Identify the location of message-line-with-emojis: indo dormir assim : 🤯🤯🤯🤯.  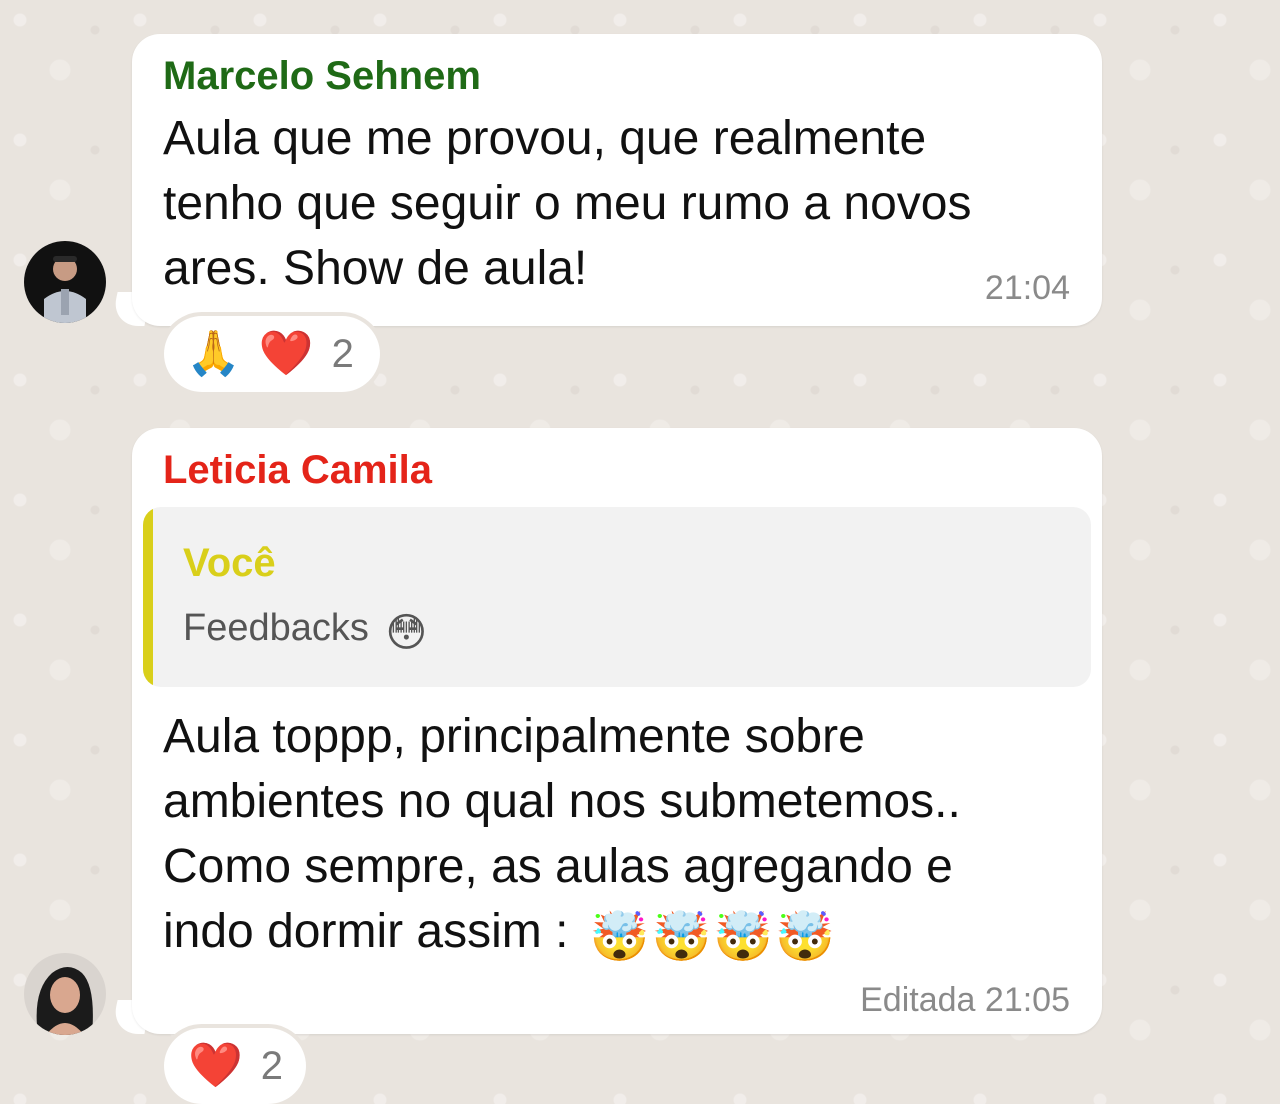
(500, 931).